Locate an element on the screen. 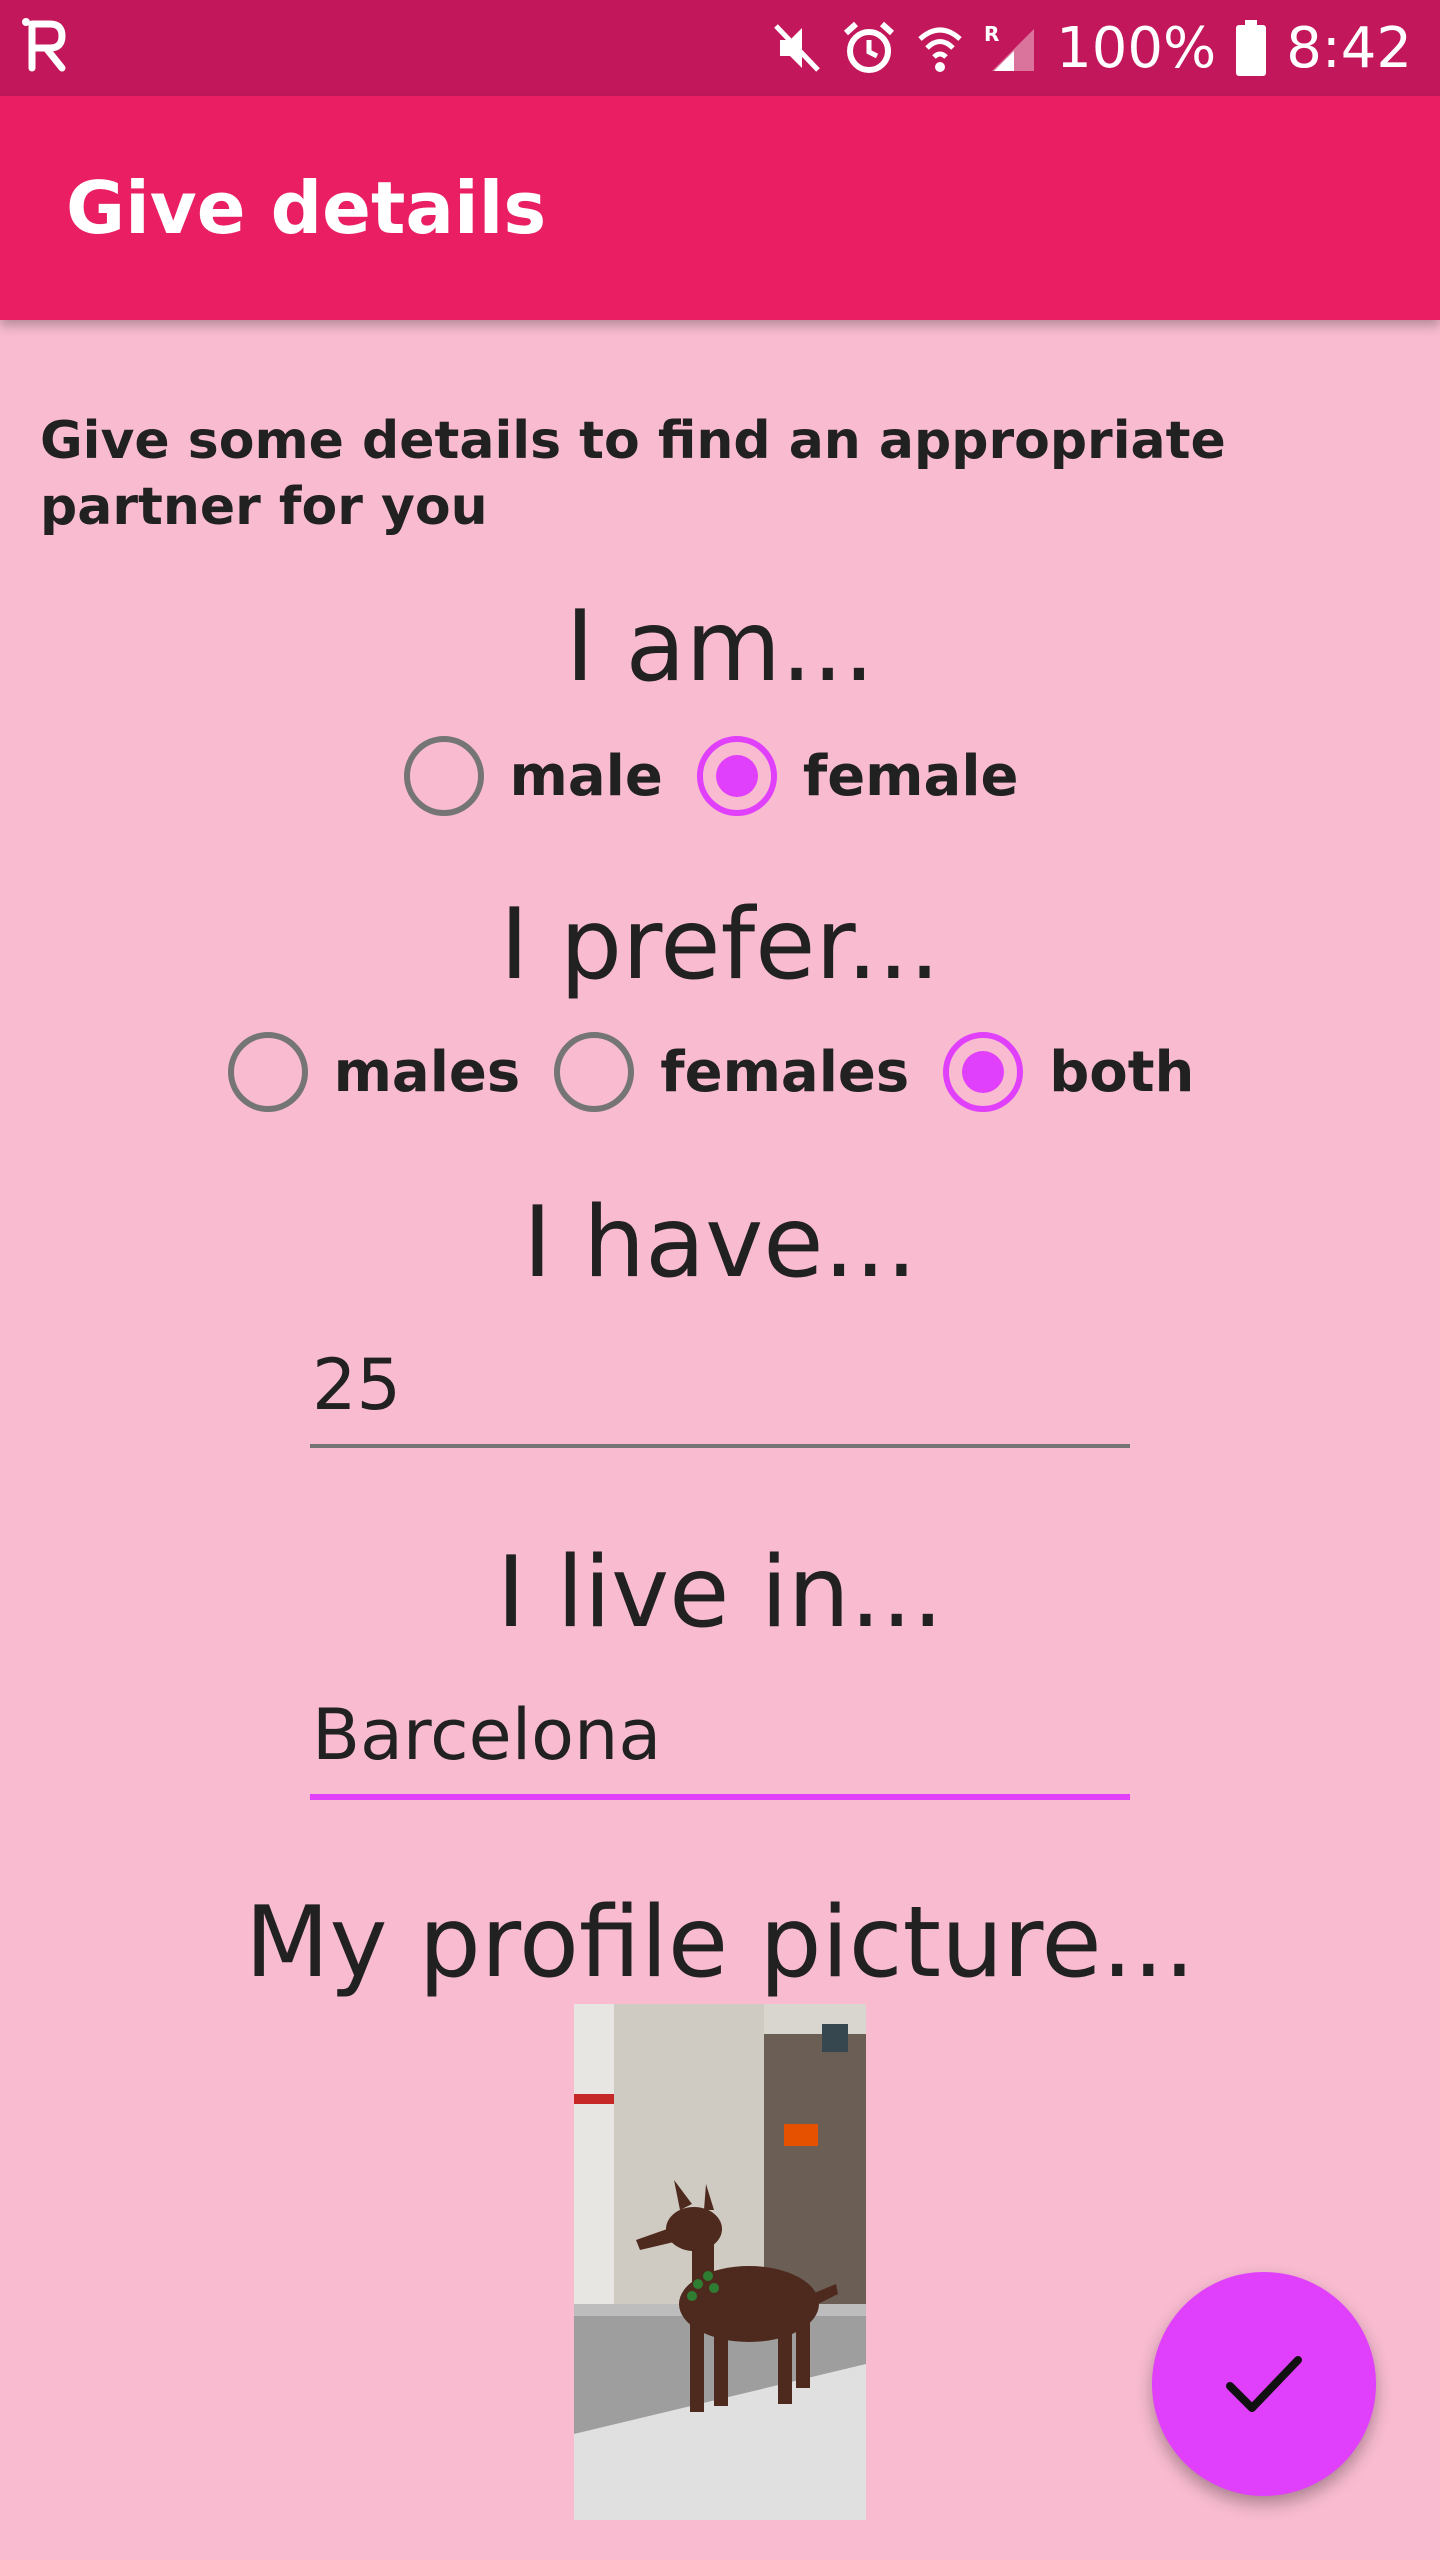 The image size is (1440, 2560). radio-male: male is located at coordinates (542, 776).